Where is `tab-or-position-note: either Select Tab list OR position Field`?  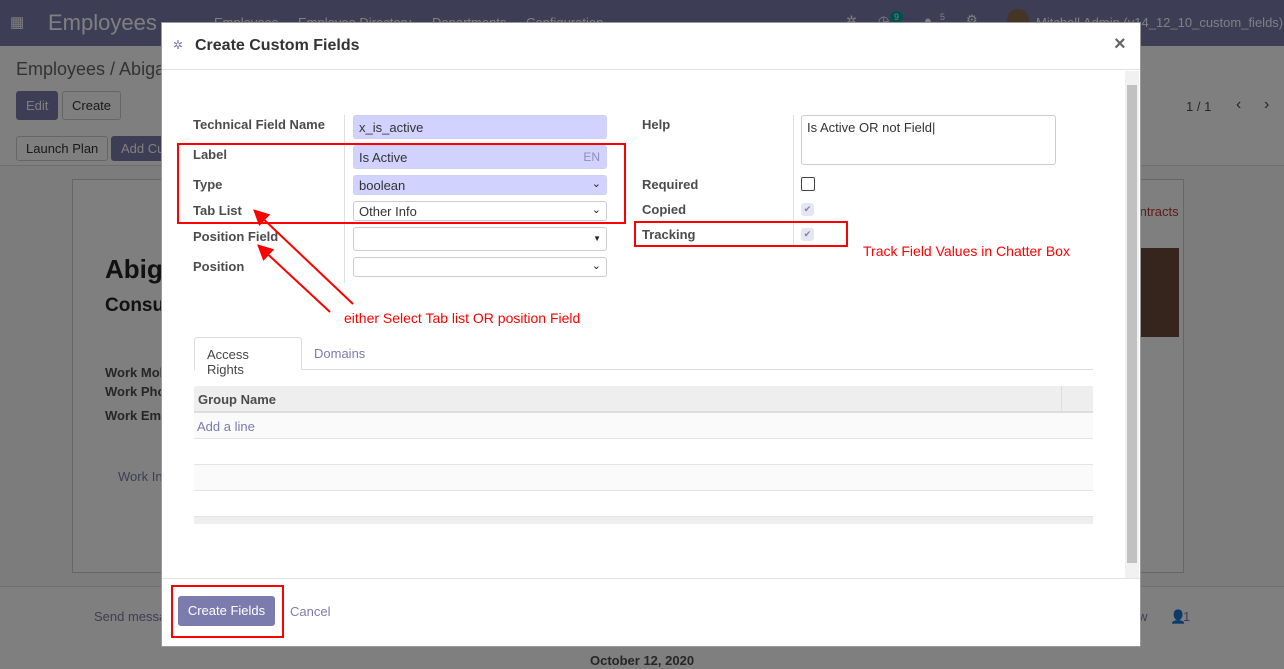
tab-or-position-note: either Select Tab list OR position Field is located at coordinates (462, 318).